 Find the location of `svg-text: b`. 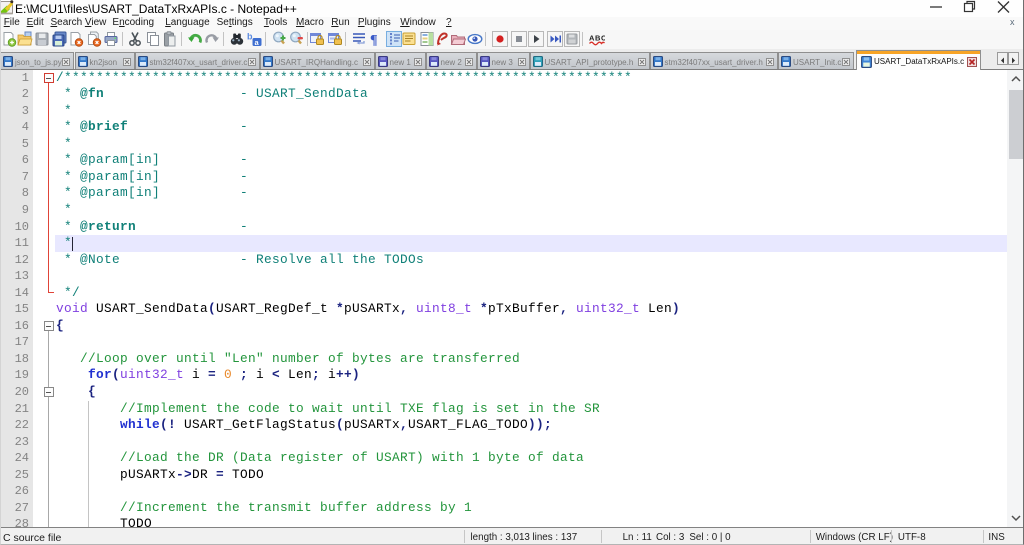

svg-text: b is located at coordinates (250, 37).